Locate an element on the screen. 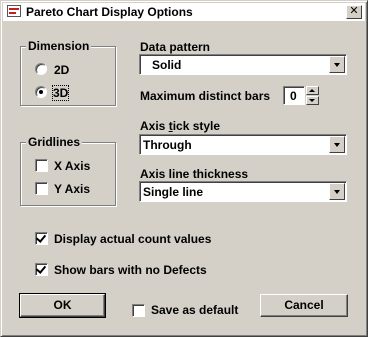 The width and height of the screenshot is (368, 337). radio-3d-label: 3D is located at coordinates (60, 93).